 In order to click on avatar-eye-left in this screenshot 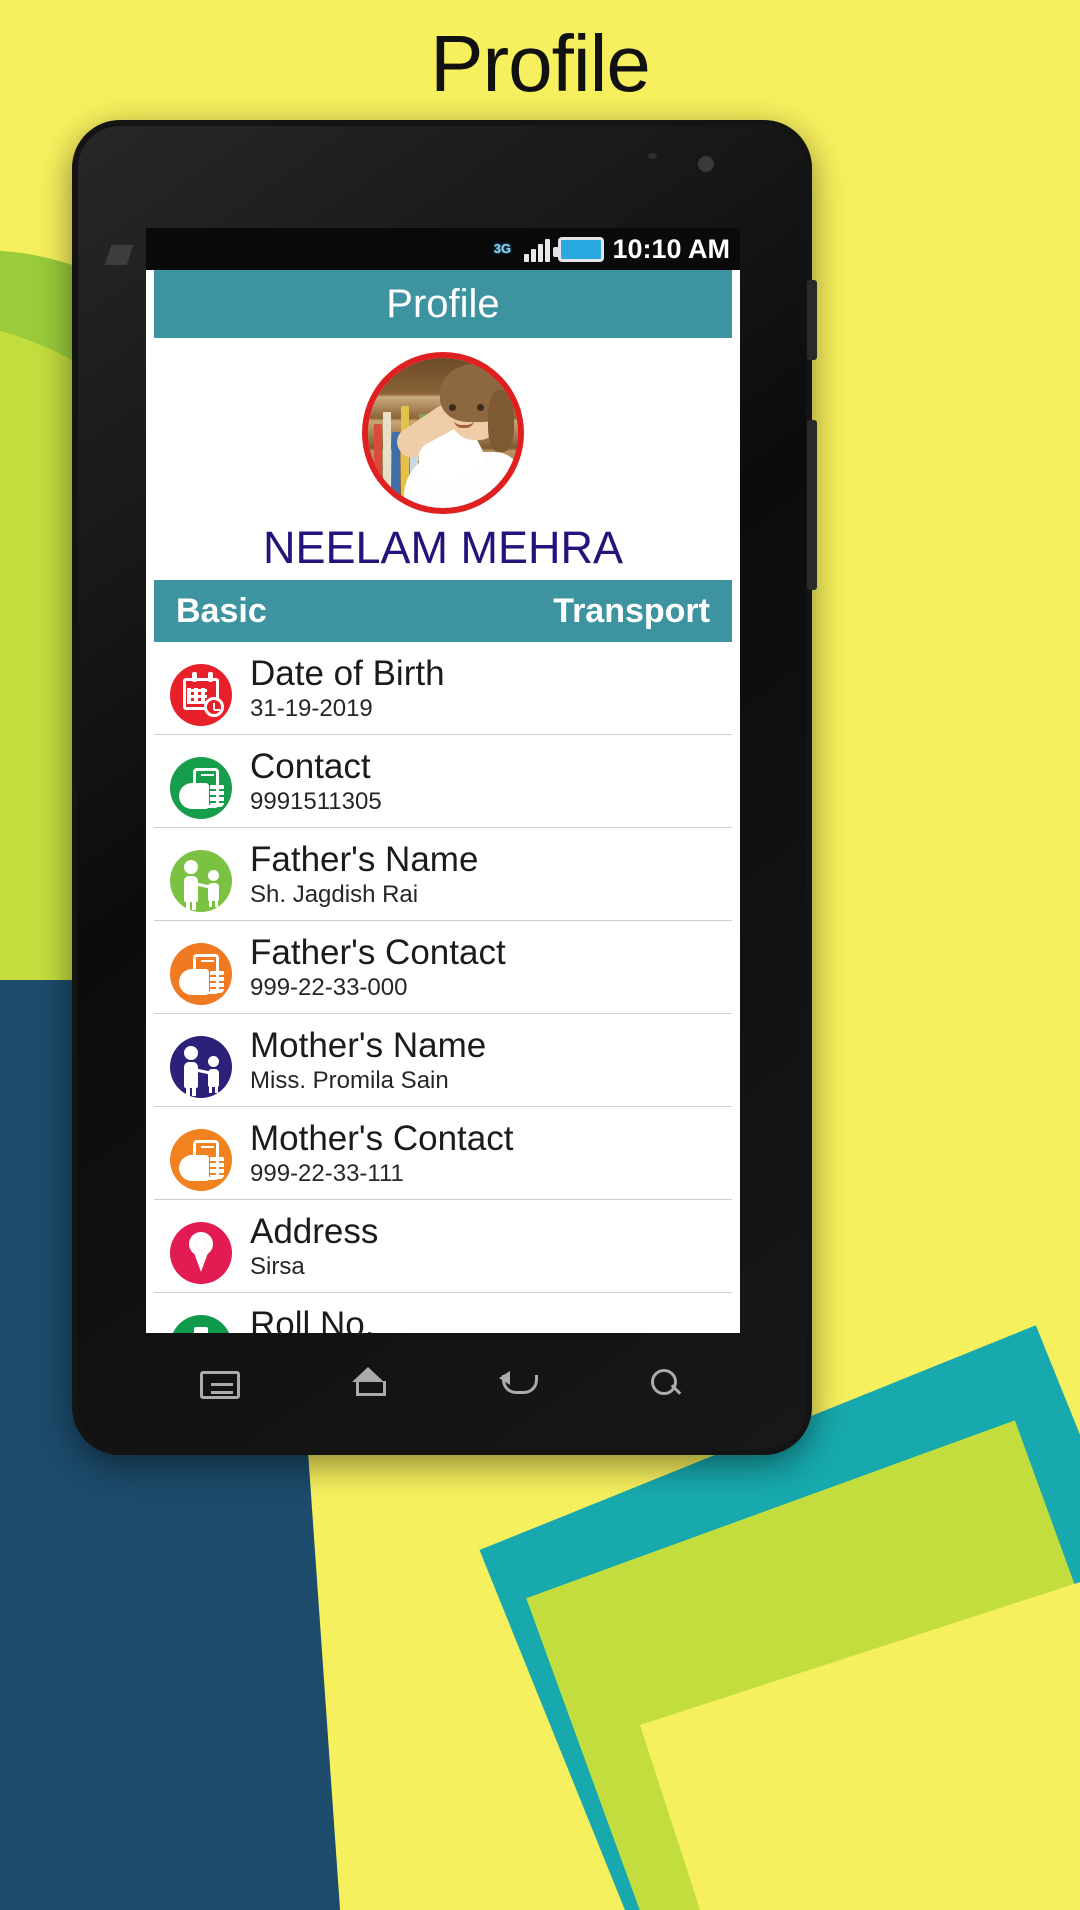, I will do `click(452, 407)`.